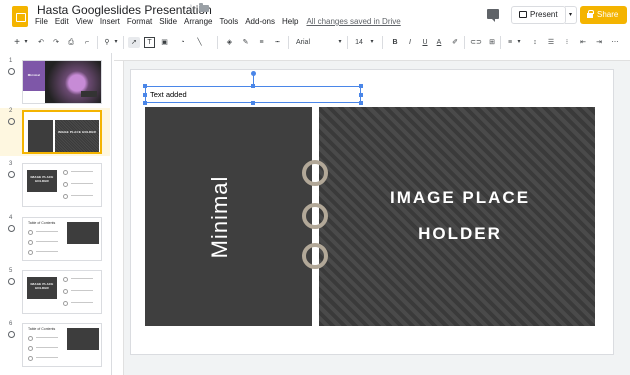 The width and height of the screenshot is (630, 375). I want to click on align-icon: ≡, so click(510, 42).